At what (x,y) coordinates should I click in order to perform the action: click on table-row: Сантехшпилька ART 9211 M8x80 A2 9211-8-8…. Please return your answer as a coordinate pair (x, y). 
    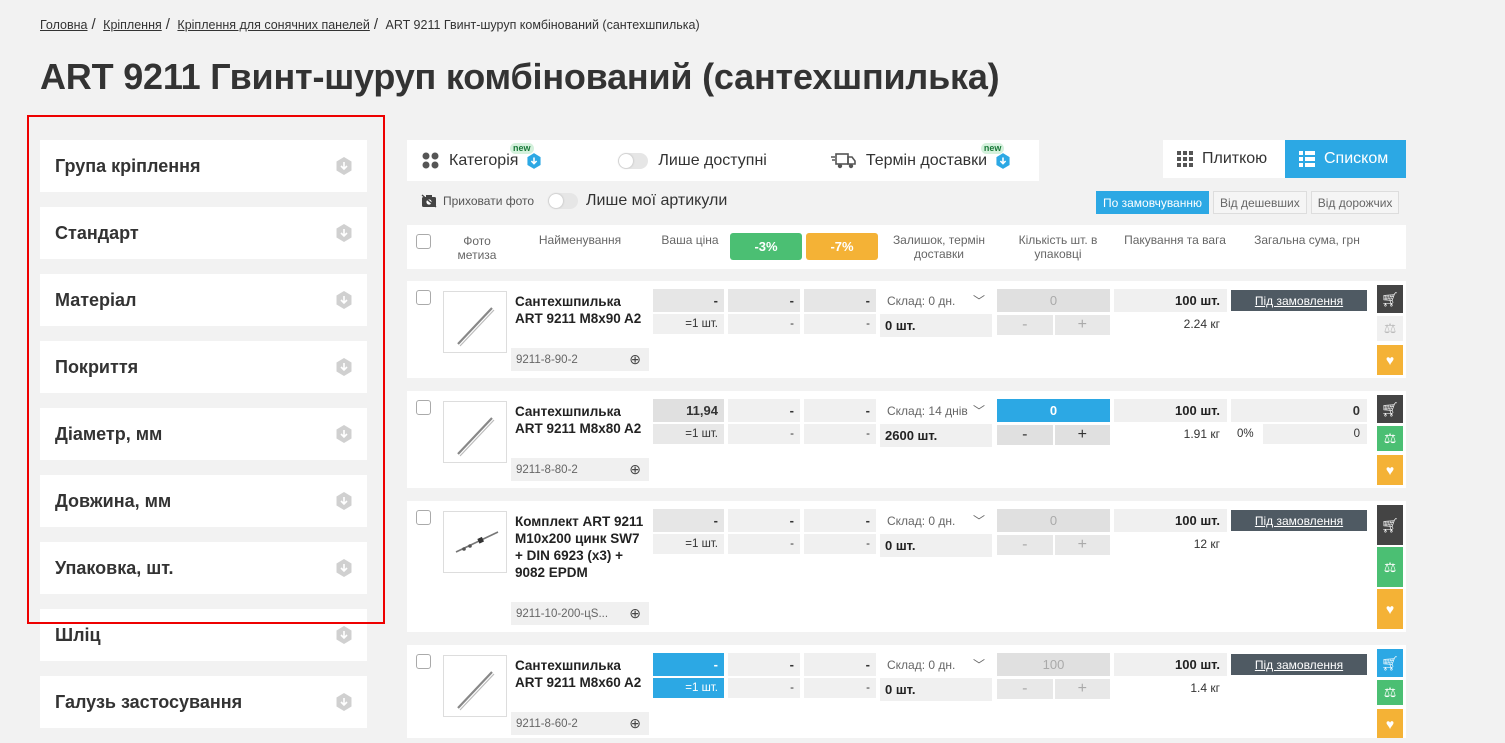
    Looking at the image, I should click on (906, 439).